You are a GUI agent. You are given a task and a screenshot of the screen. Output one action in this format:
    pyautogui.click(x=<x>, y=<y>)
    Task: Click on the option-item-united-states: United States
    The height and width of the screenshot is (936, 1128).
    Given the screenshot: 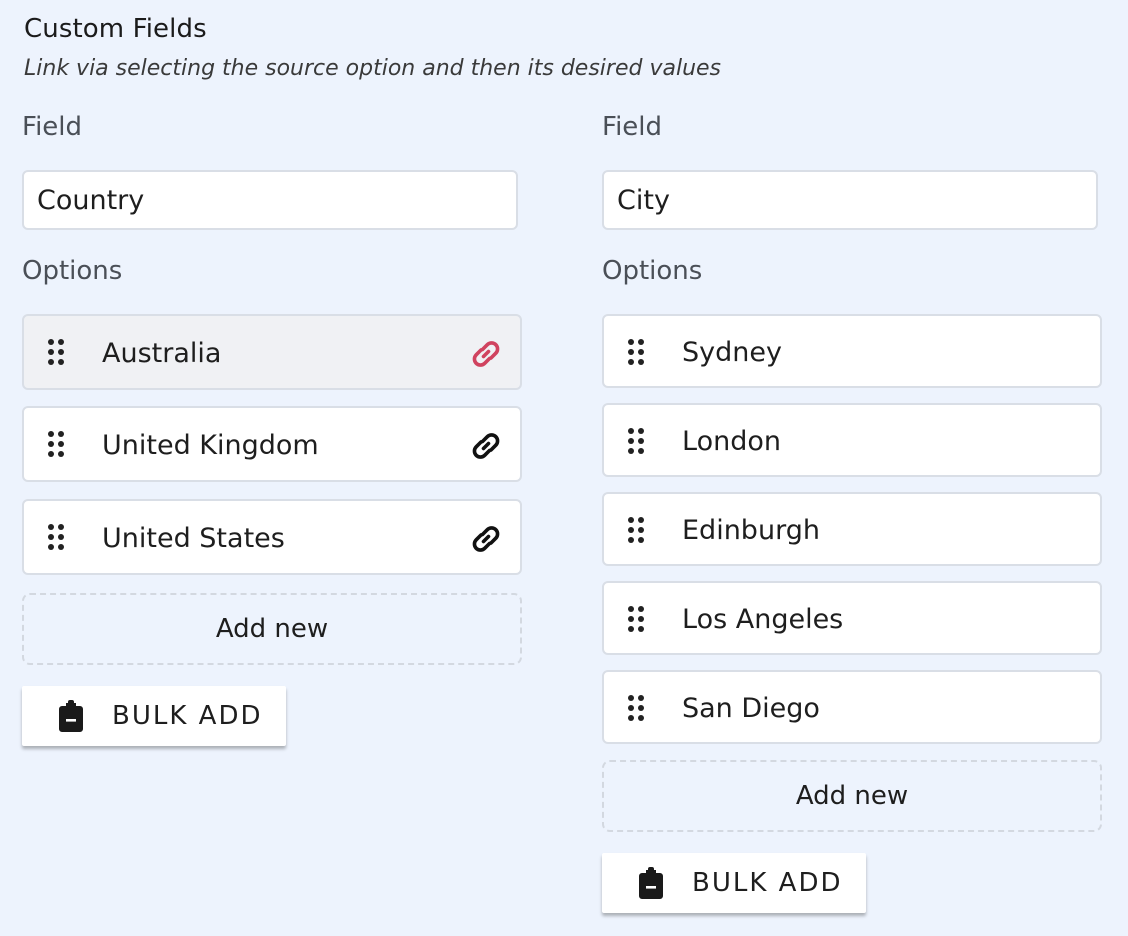 What is the action you would take?
    pyautogui.click(x=272, y=537)
    